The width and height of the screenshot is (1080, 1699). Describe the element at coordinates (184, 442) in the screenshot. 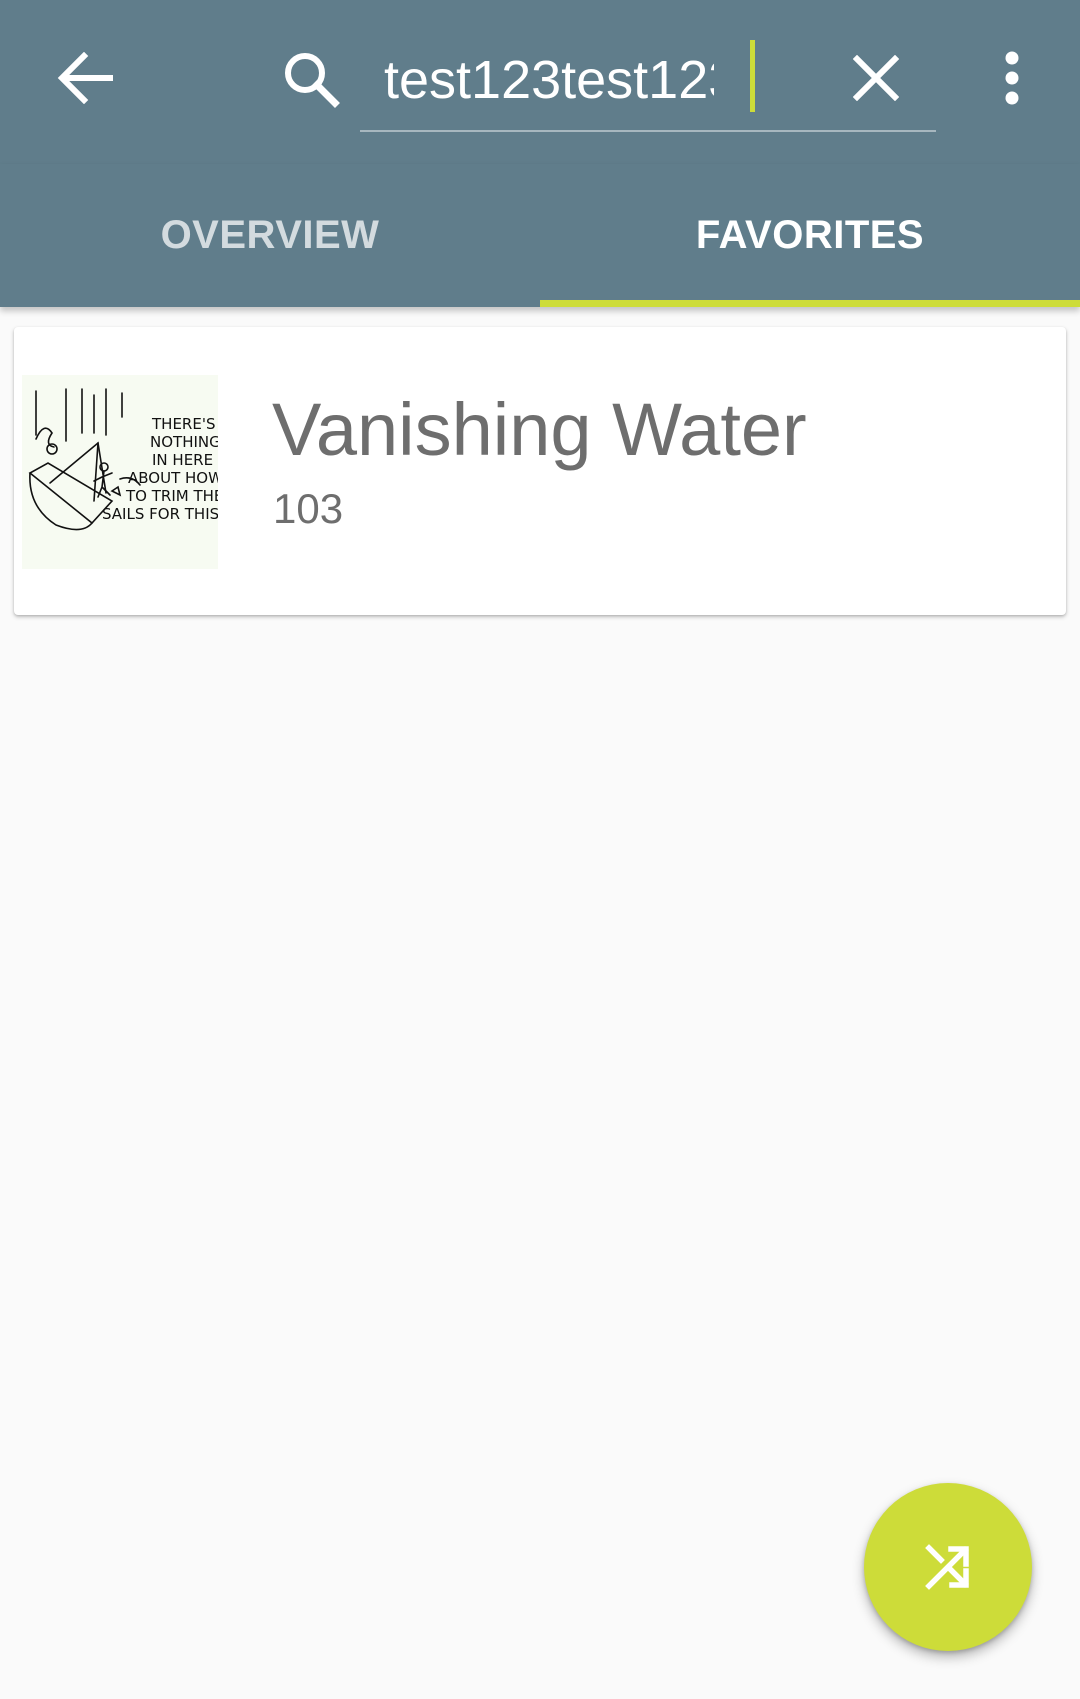

I see `svg-text: NOTHING` at that location.